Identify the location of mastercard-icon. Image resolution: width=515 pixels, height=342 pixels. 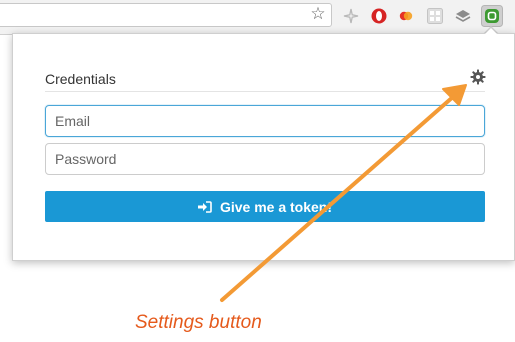
(406, 16).